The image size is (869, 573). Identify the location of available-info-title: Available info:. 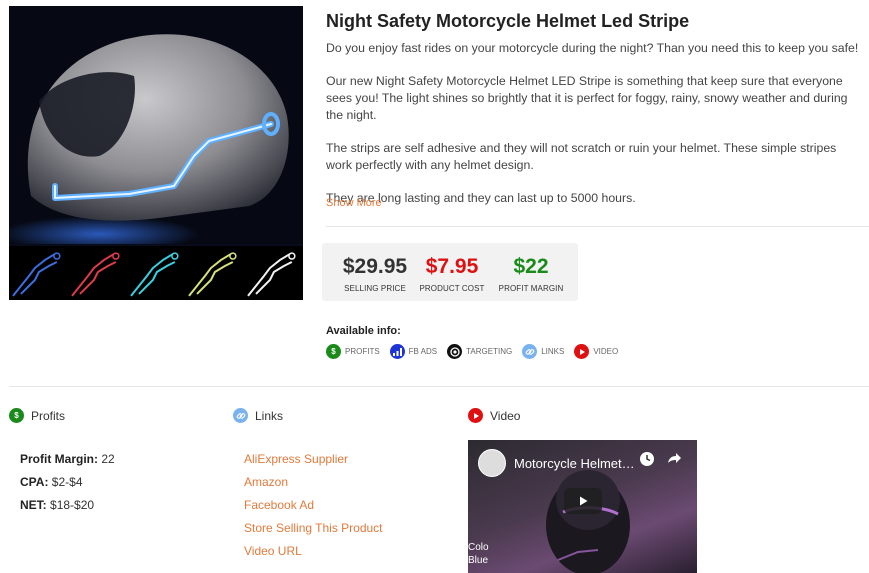
(363, 331).